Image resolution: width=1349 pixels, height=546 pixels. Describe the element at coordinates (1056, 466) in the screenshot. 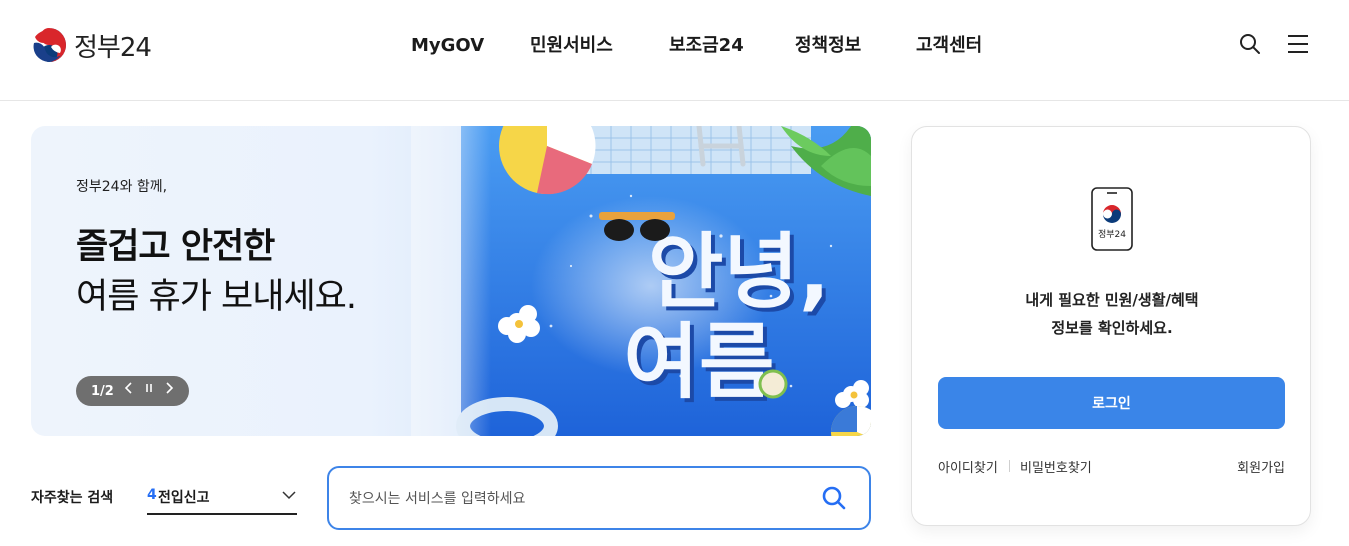

I see `find-password-link: 비밀번호찾기` at that location.